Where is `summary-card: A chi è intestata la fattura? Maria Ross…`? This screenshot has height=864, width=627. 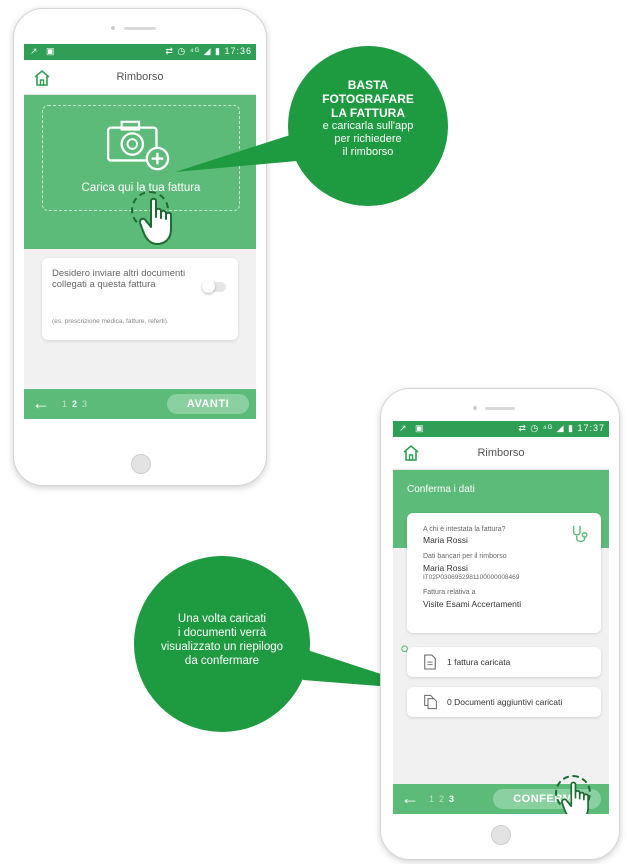
summary-card: A chi è intestata la fattura? Maria Ross… is located at coordinates (504, 573).